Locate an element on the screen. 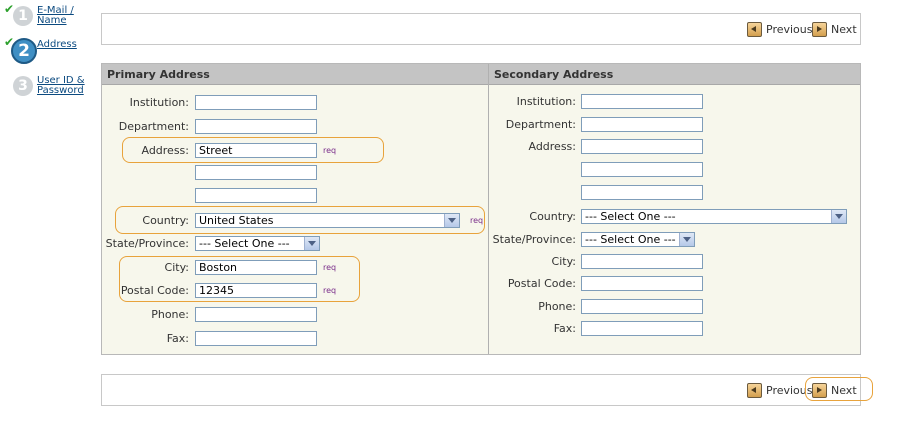  primary-state-select: --- Select One --- is located at coordinates (257, 243).